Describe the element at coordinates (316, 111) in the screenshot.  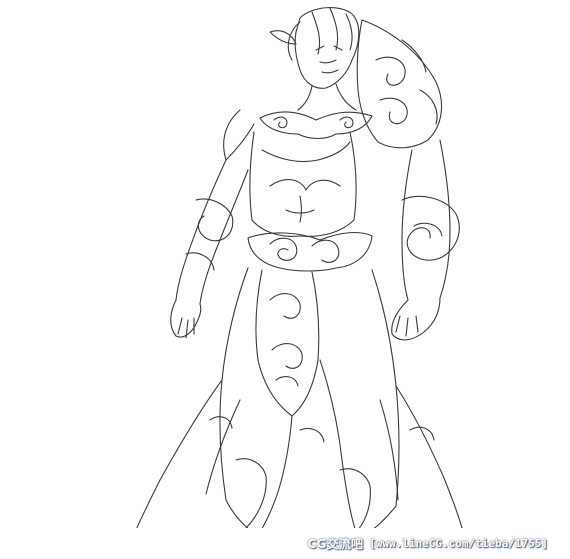
I see `collar` at that location.